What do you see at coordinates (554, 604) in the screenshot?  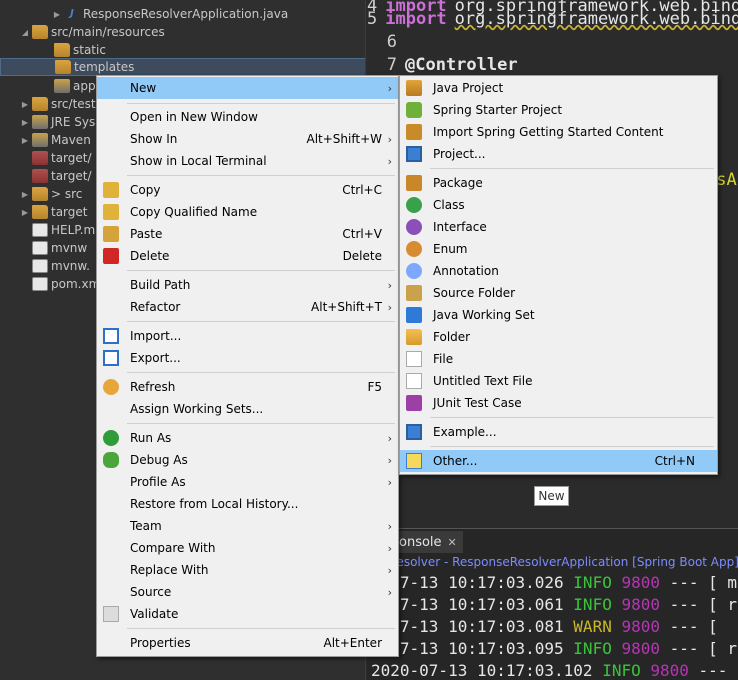 I see `console-line: 0-07-13 10:17:03.061 INFO 9800 --- [ r` at bounding box center [554, 604].